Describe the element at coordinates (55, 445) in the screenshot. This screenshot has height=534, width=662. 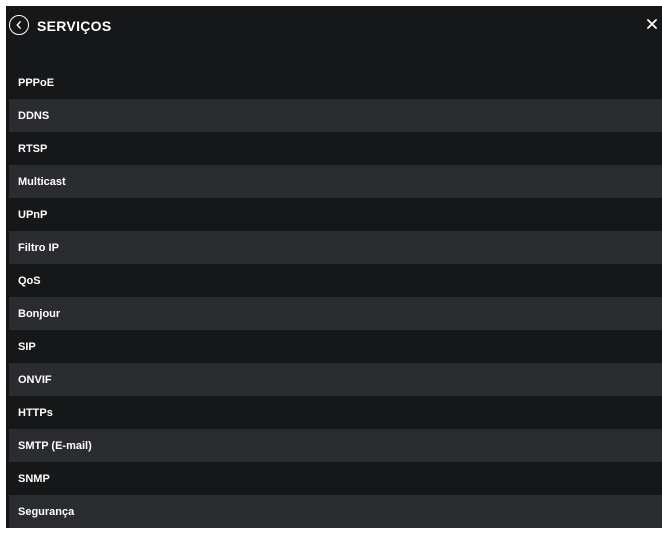
I see `menu-item-label: SMTP (E-mail)` at that location.